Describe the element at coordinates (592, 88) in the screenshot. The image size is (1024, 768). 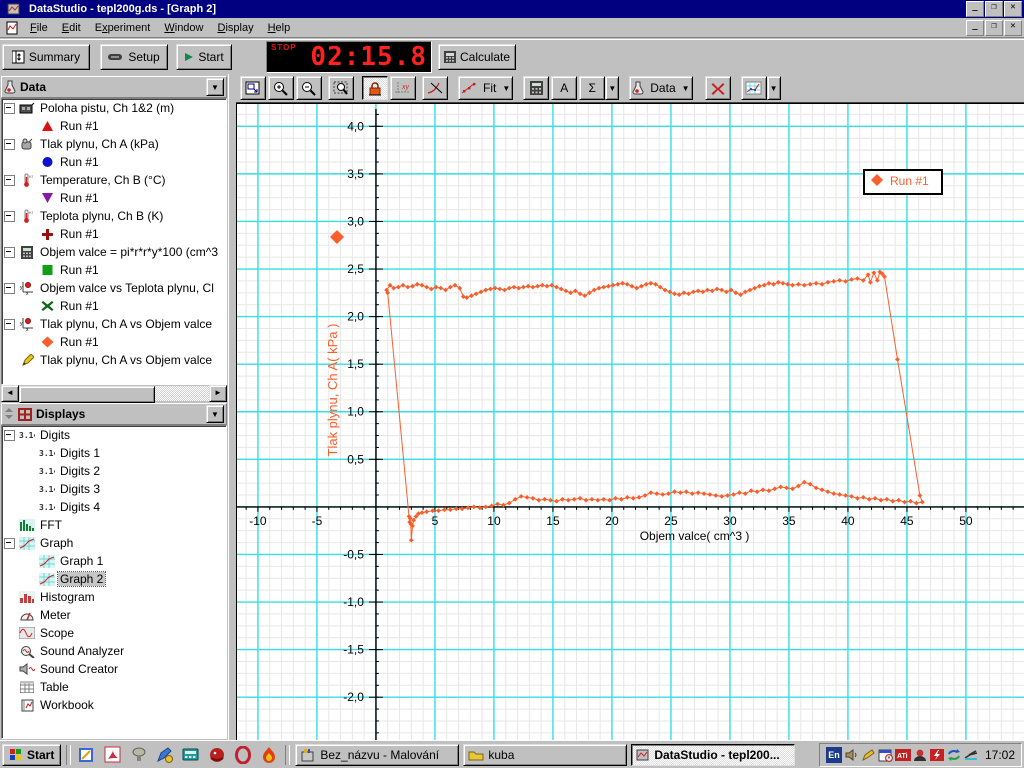
I see `statistics-button: Σ` at that location.